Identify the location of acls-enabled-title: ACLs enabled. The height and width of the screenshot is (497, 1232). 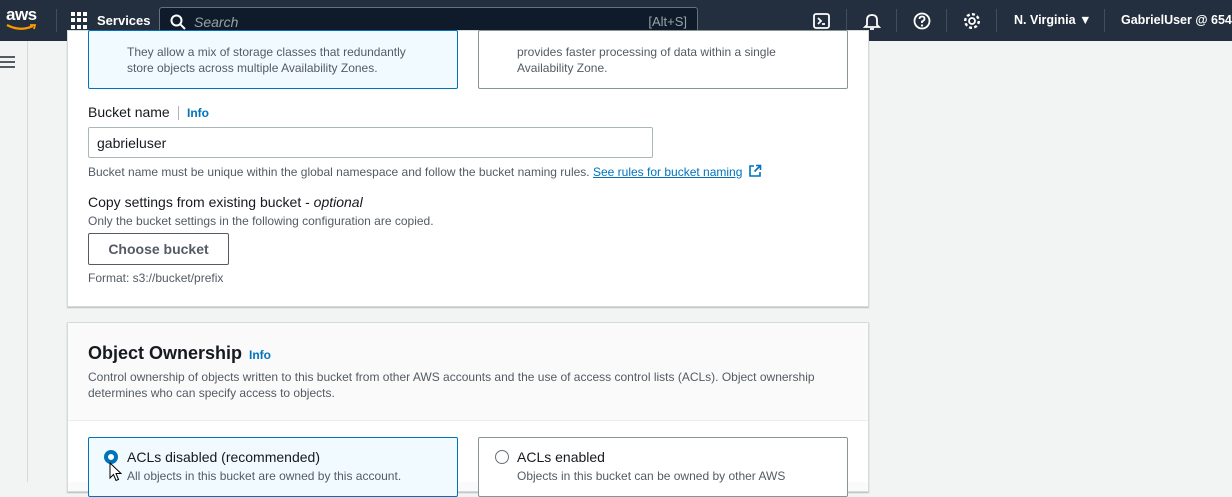
(561, 457).